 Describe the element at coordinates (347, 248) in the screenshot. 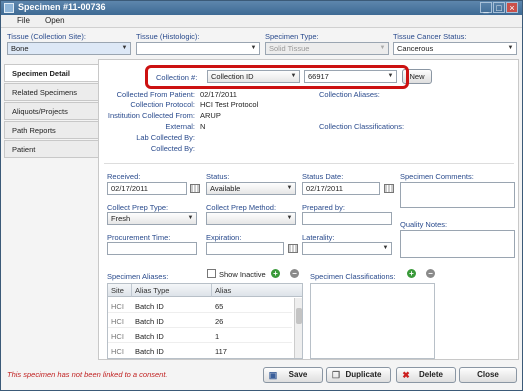

I see `laterality-select: ▼` at that location.